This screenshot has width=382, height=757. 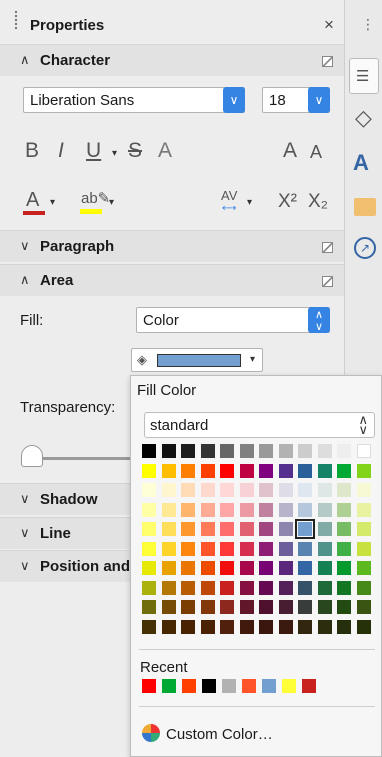 I want to click on italic-button: I, so click(x=61, y=151).